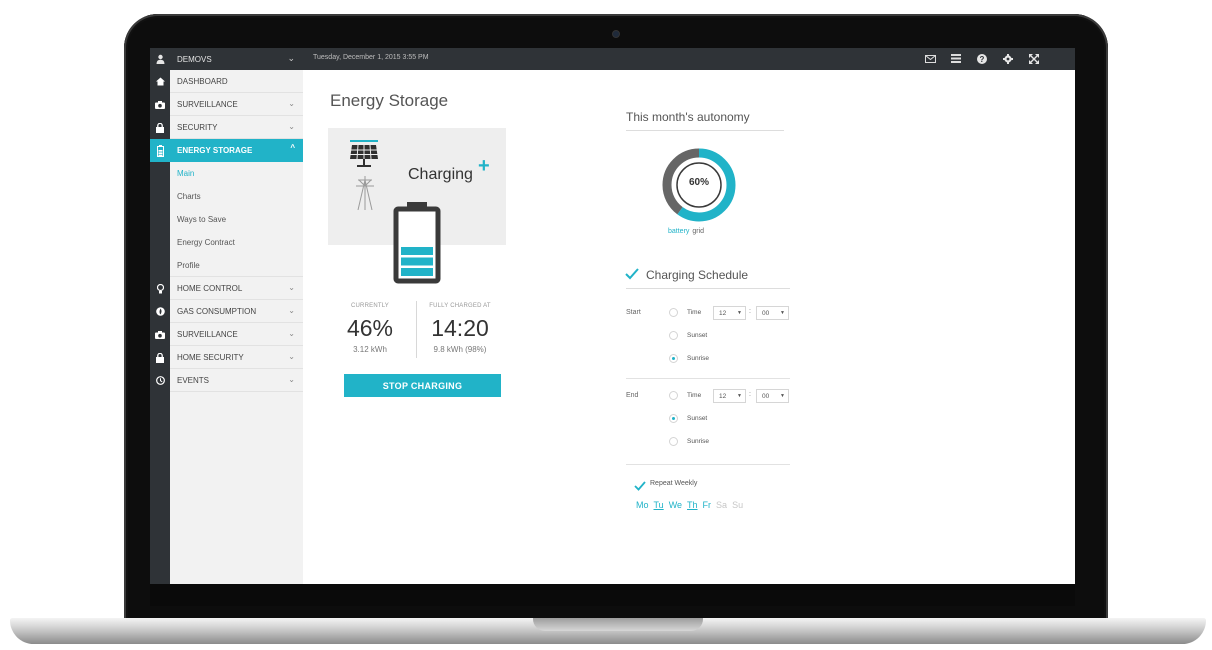  What do you see at coordinates (160, 150) in the screenshot?
I see `battery-icon` at bounding box center [160, 150].